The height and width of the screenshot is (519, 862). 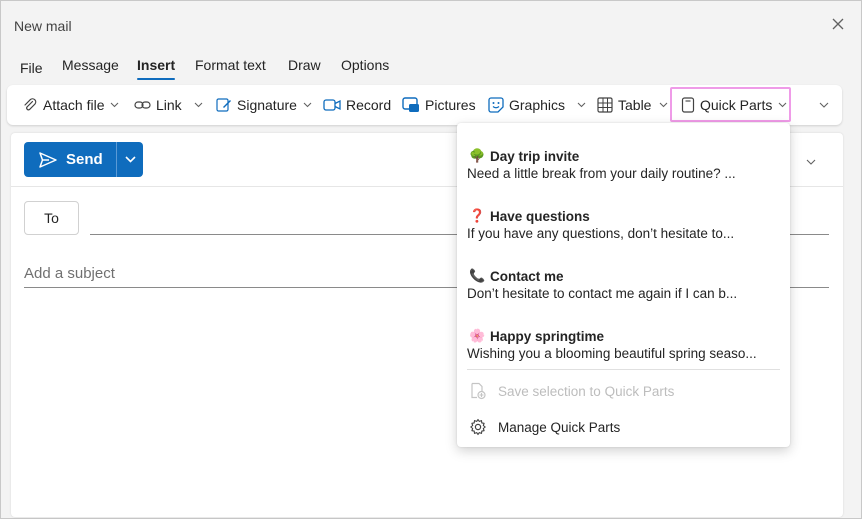 I want to click on save-selection-label: Save selection to Quick Parts, so click(x=586, y=391).